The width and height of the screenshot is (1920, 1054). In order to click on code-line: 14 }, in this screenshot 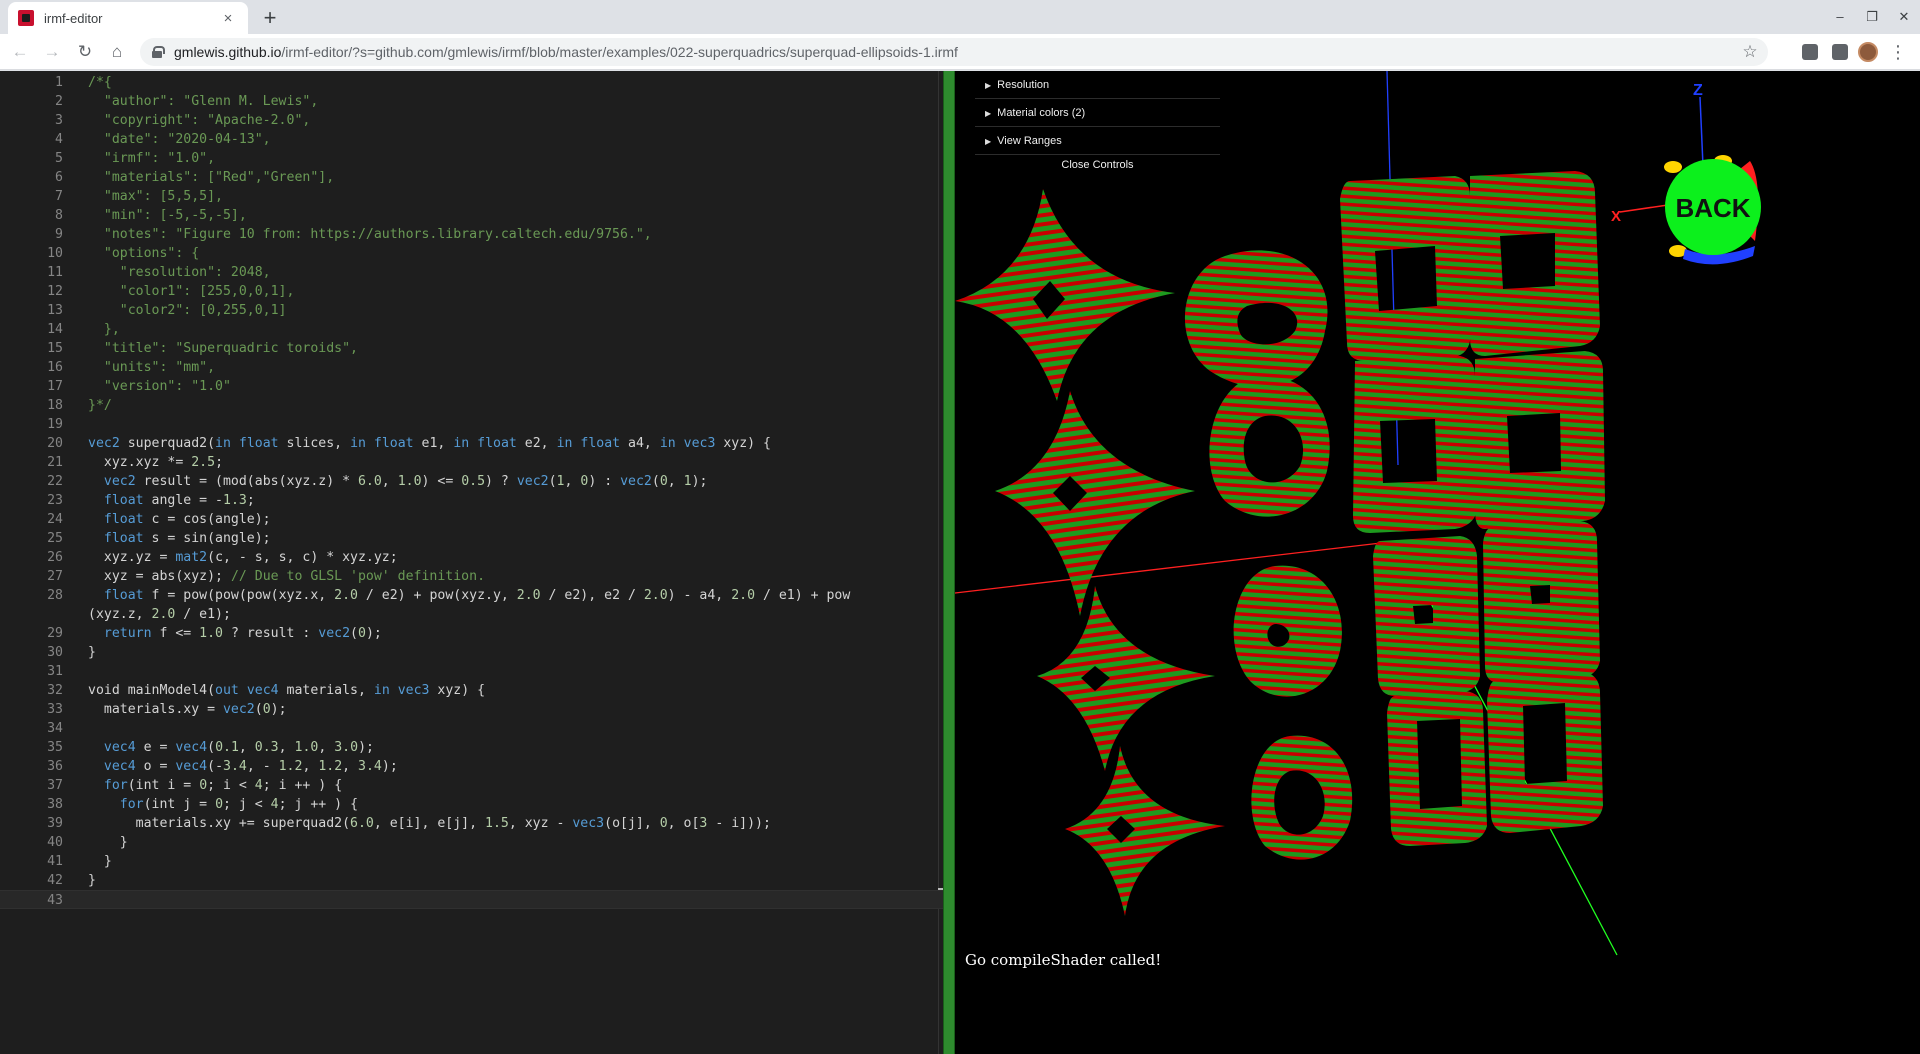, I will do `click(471, 329)`.